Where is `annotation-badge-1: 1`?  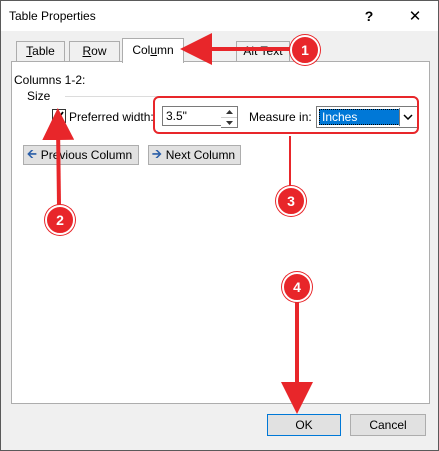
annotation-badge-1: 1 is located at coordinates (305, 50).